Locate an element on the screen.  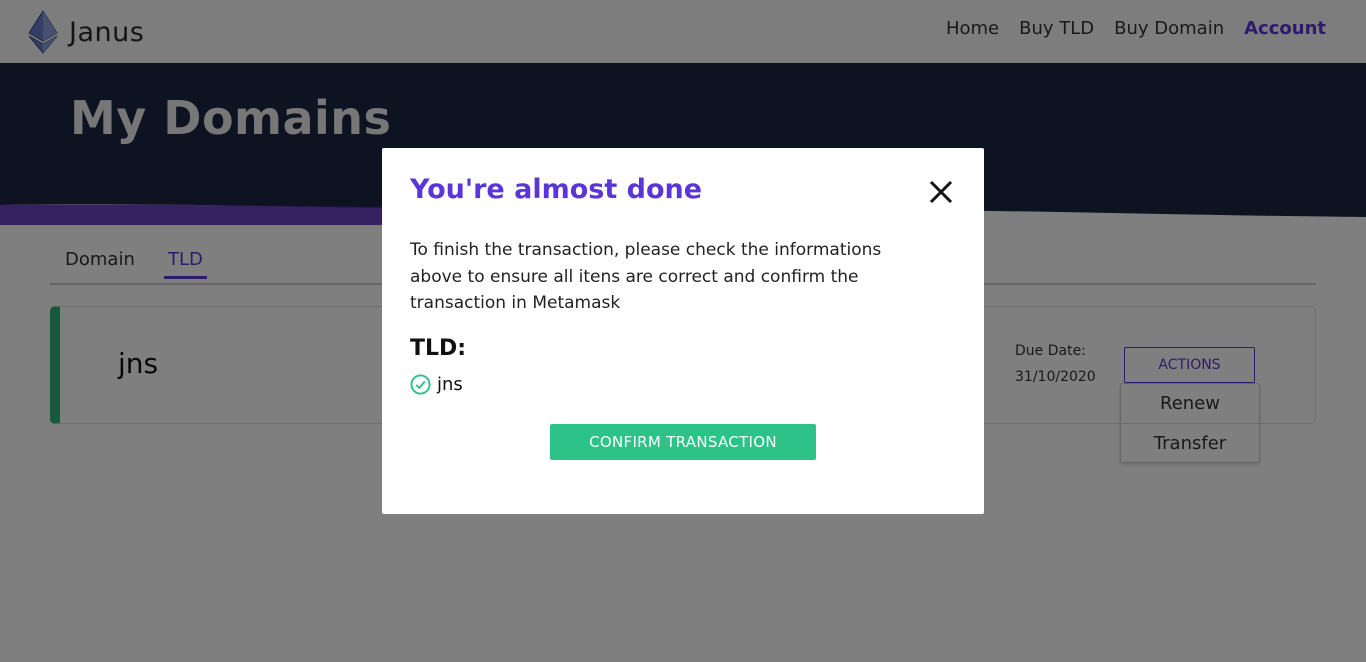
confirm-transaction-button: CONFIRM TRANSACTION is located at coordinates (683, 442).